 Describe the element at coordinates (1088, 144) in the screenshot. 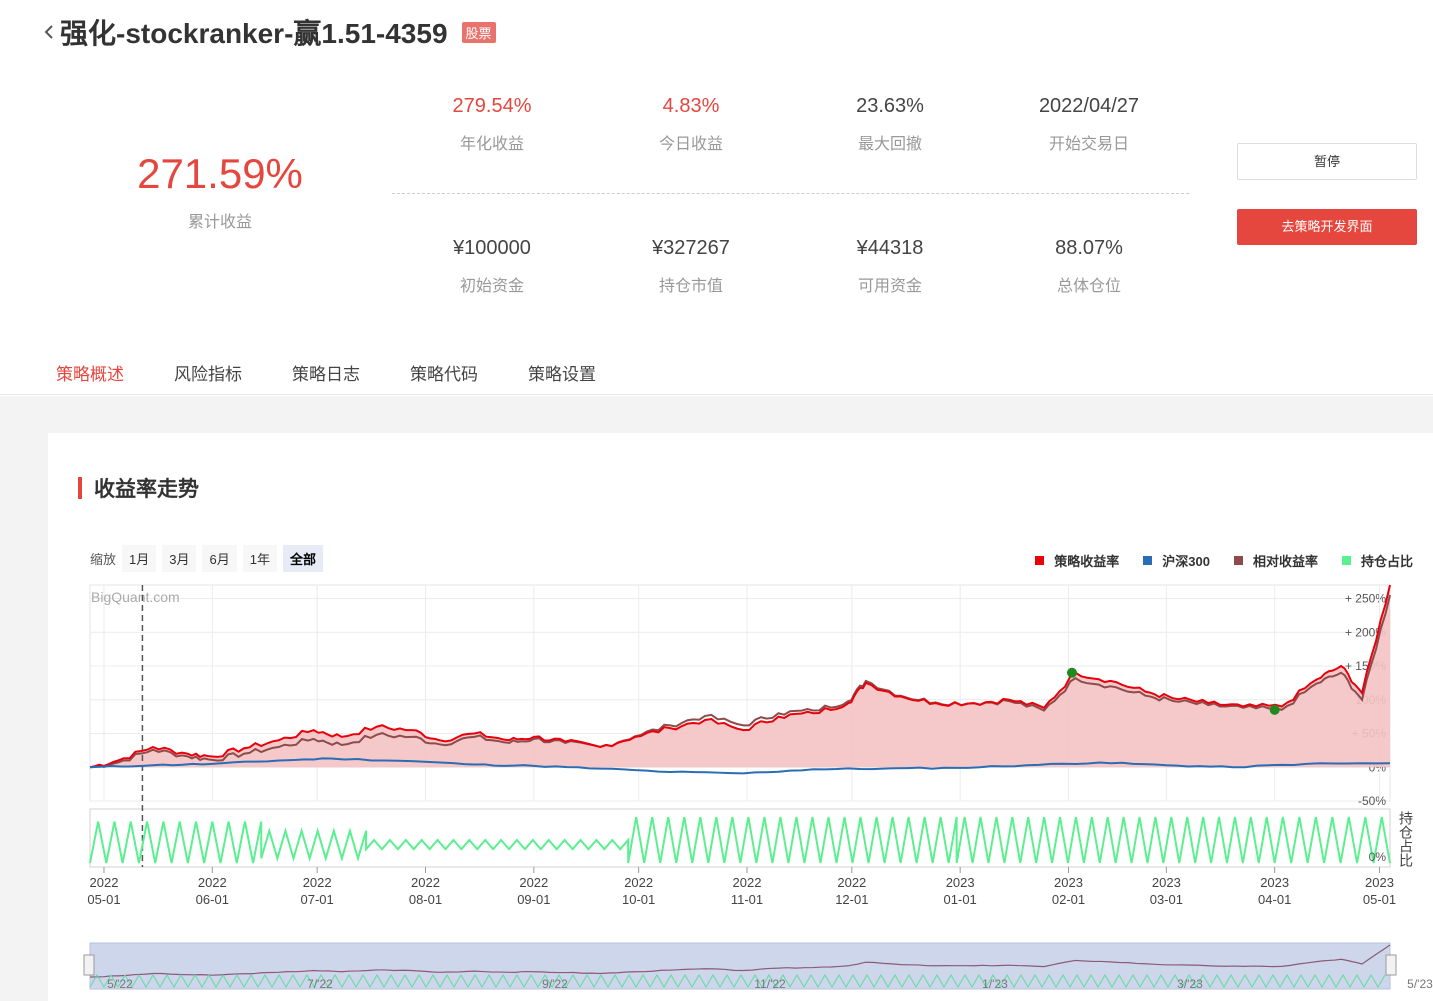

I see `metric-label: 开始交易日` at that location.